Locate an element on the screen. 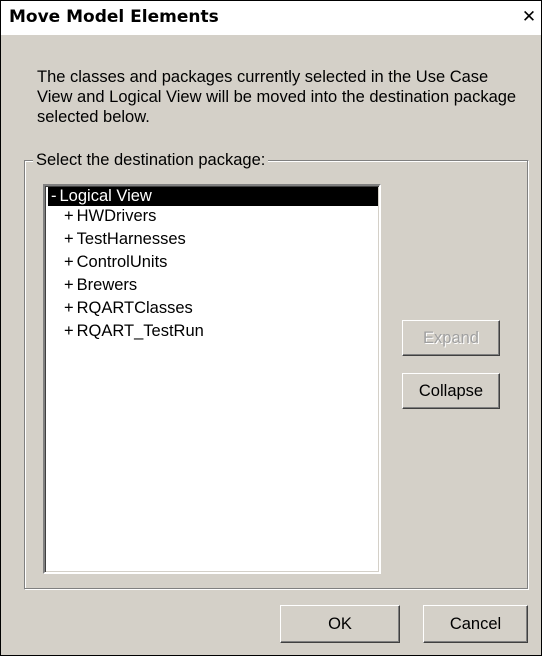 The height and width of the screenshot is (656, 542). group-legend: Select the destination package: is located at coordinates (151, 160).